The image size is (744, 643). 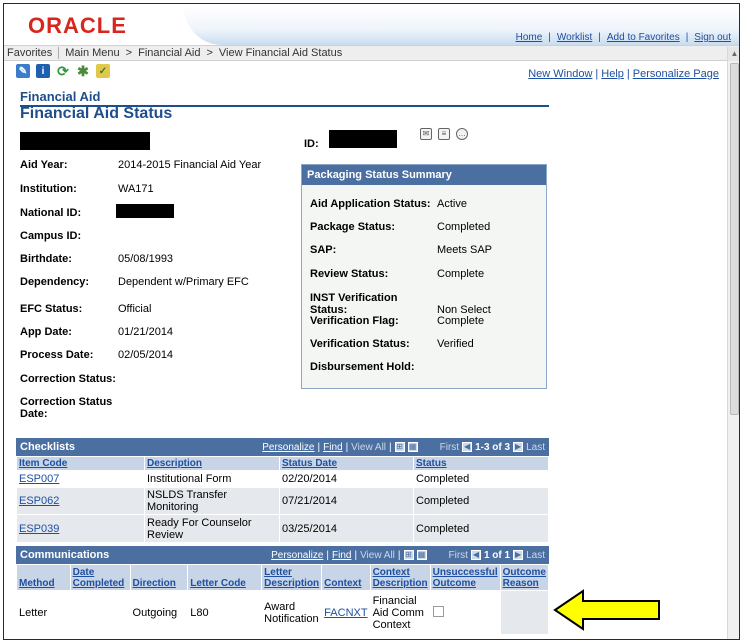 What do you see at coordinates (612, 74) in the screenshot?
I see `help-link: Help` at bounding box center [612, 74].